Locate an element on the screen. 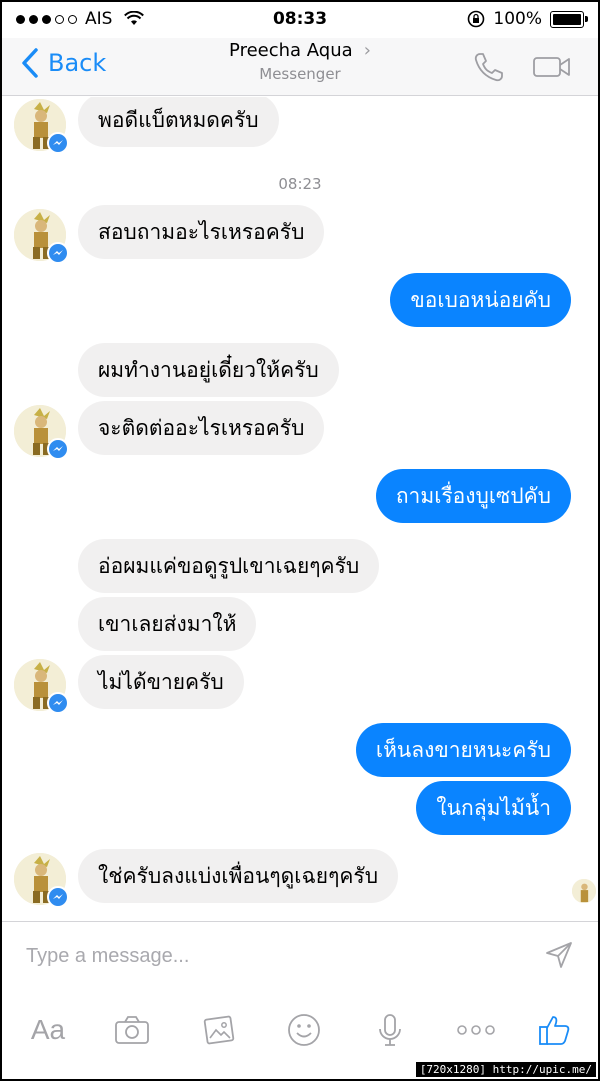  status-right: 100% is located at coordinates (527, 19).